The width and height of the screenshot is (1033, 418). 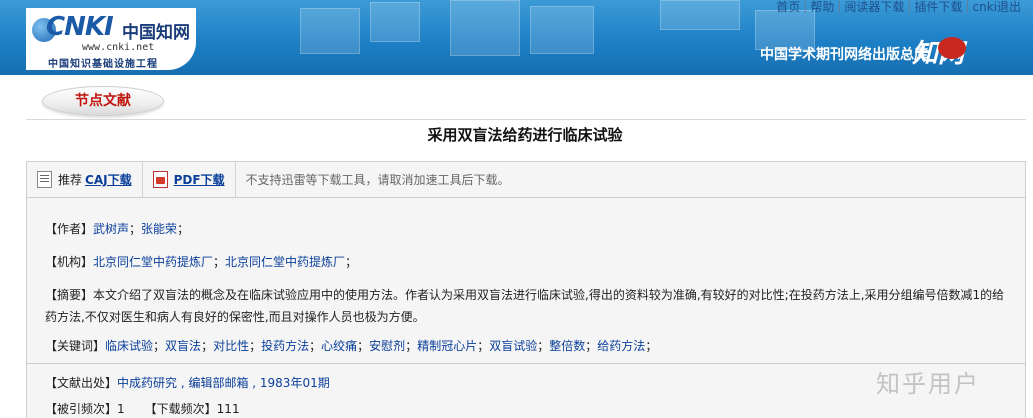 What do you see at coordinates (223, 383) in the screenshot?
I see `source-link: 中成药研究 , 编辑部邮箱 , 1983年01期` at bounding box center [223, 383].